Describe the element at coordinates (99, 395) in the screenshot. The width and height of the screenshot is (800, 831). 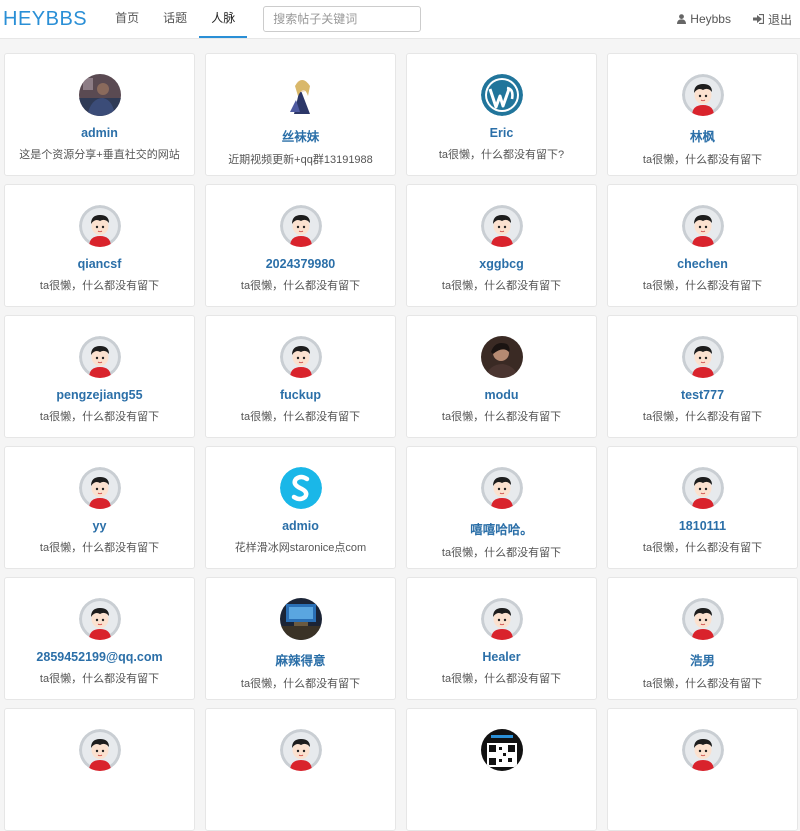
I see `user-name-link: pengzejiang55` at that location.